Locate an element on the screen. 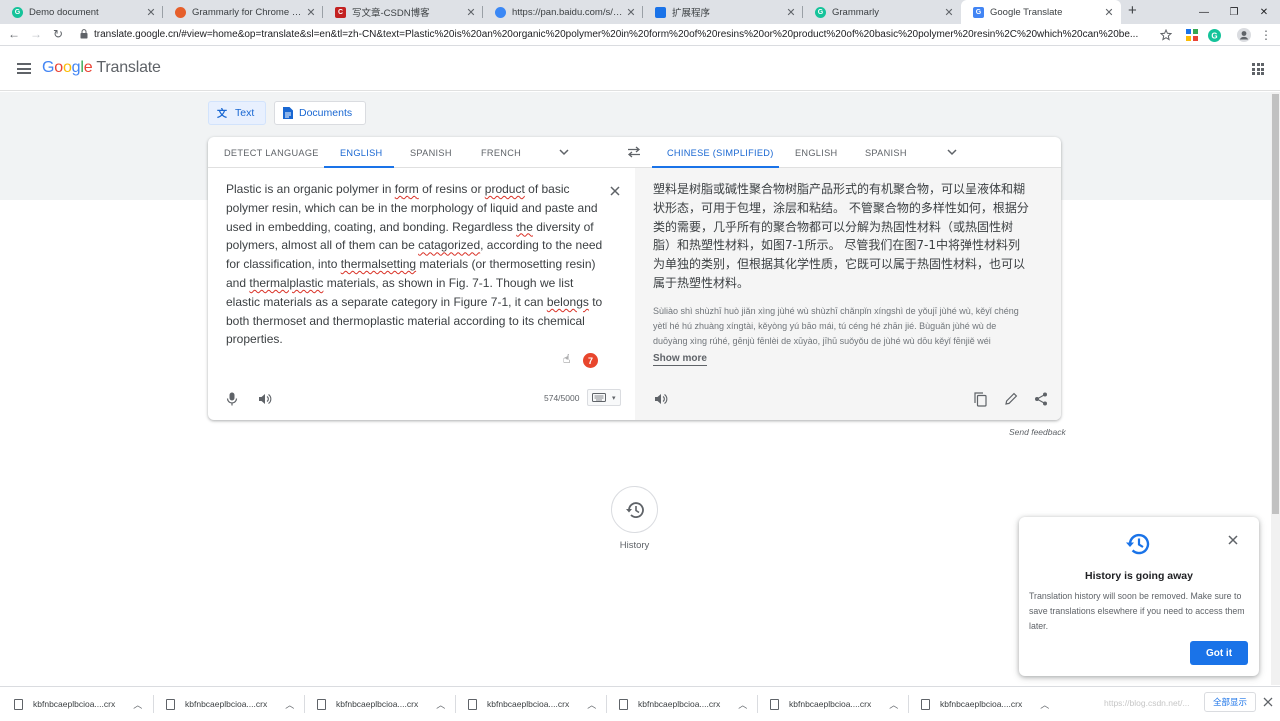  main-menu-icon is located at coordinates (24, 68).